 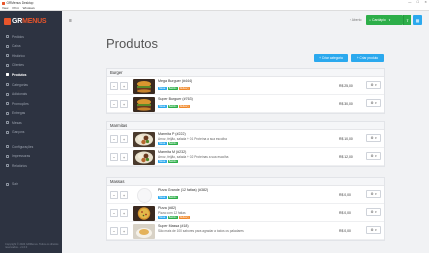 What do you see at coordinates (245, 73) in the screenshot?
I see `category-header: Burger` at bounding box center [245, 73].